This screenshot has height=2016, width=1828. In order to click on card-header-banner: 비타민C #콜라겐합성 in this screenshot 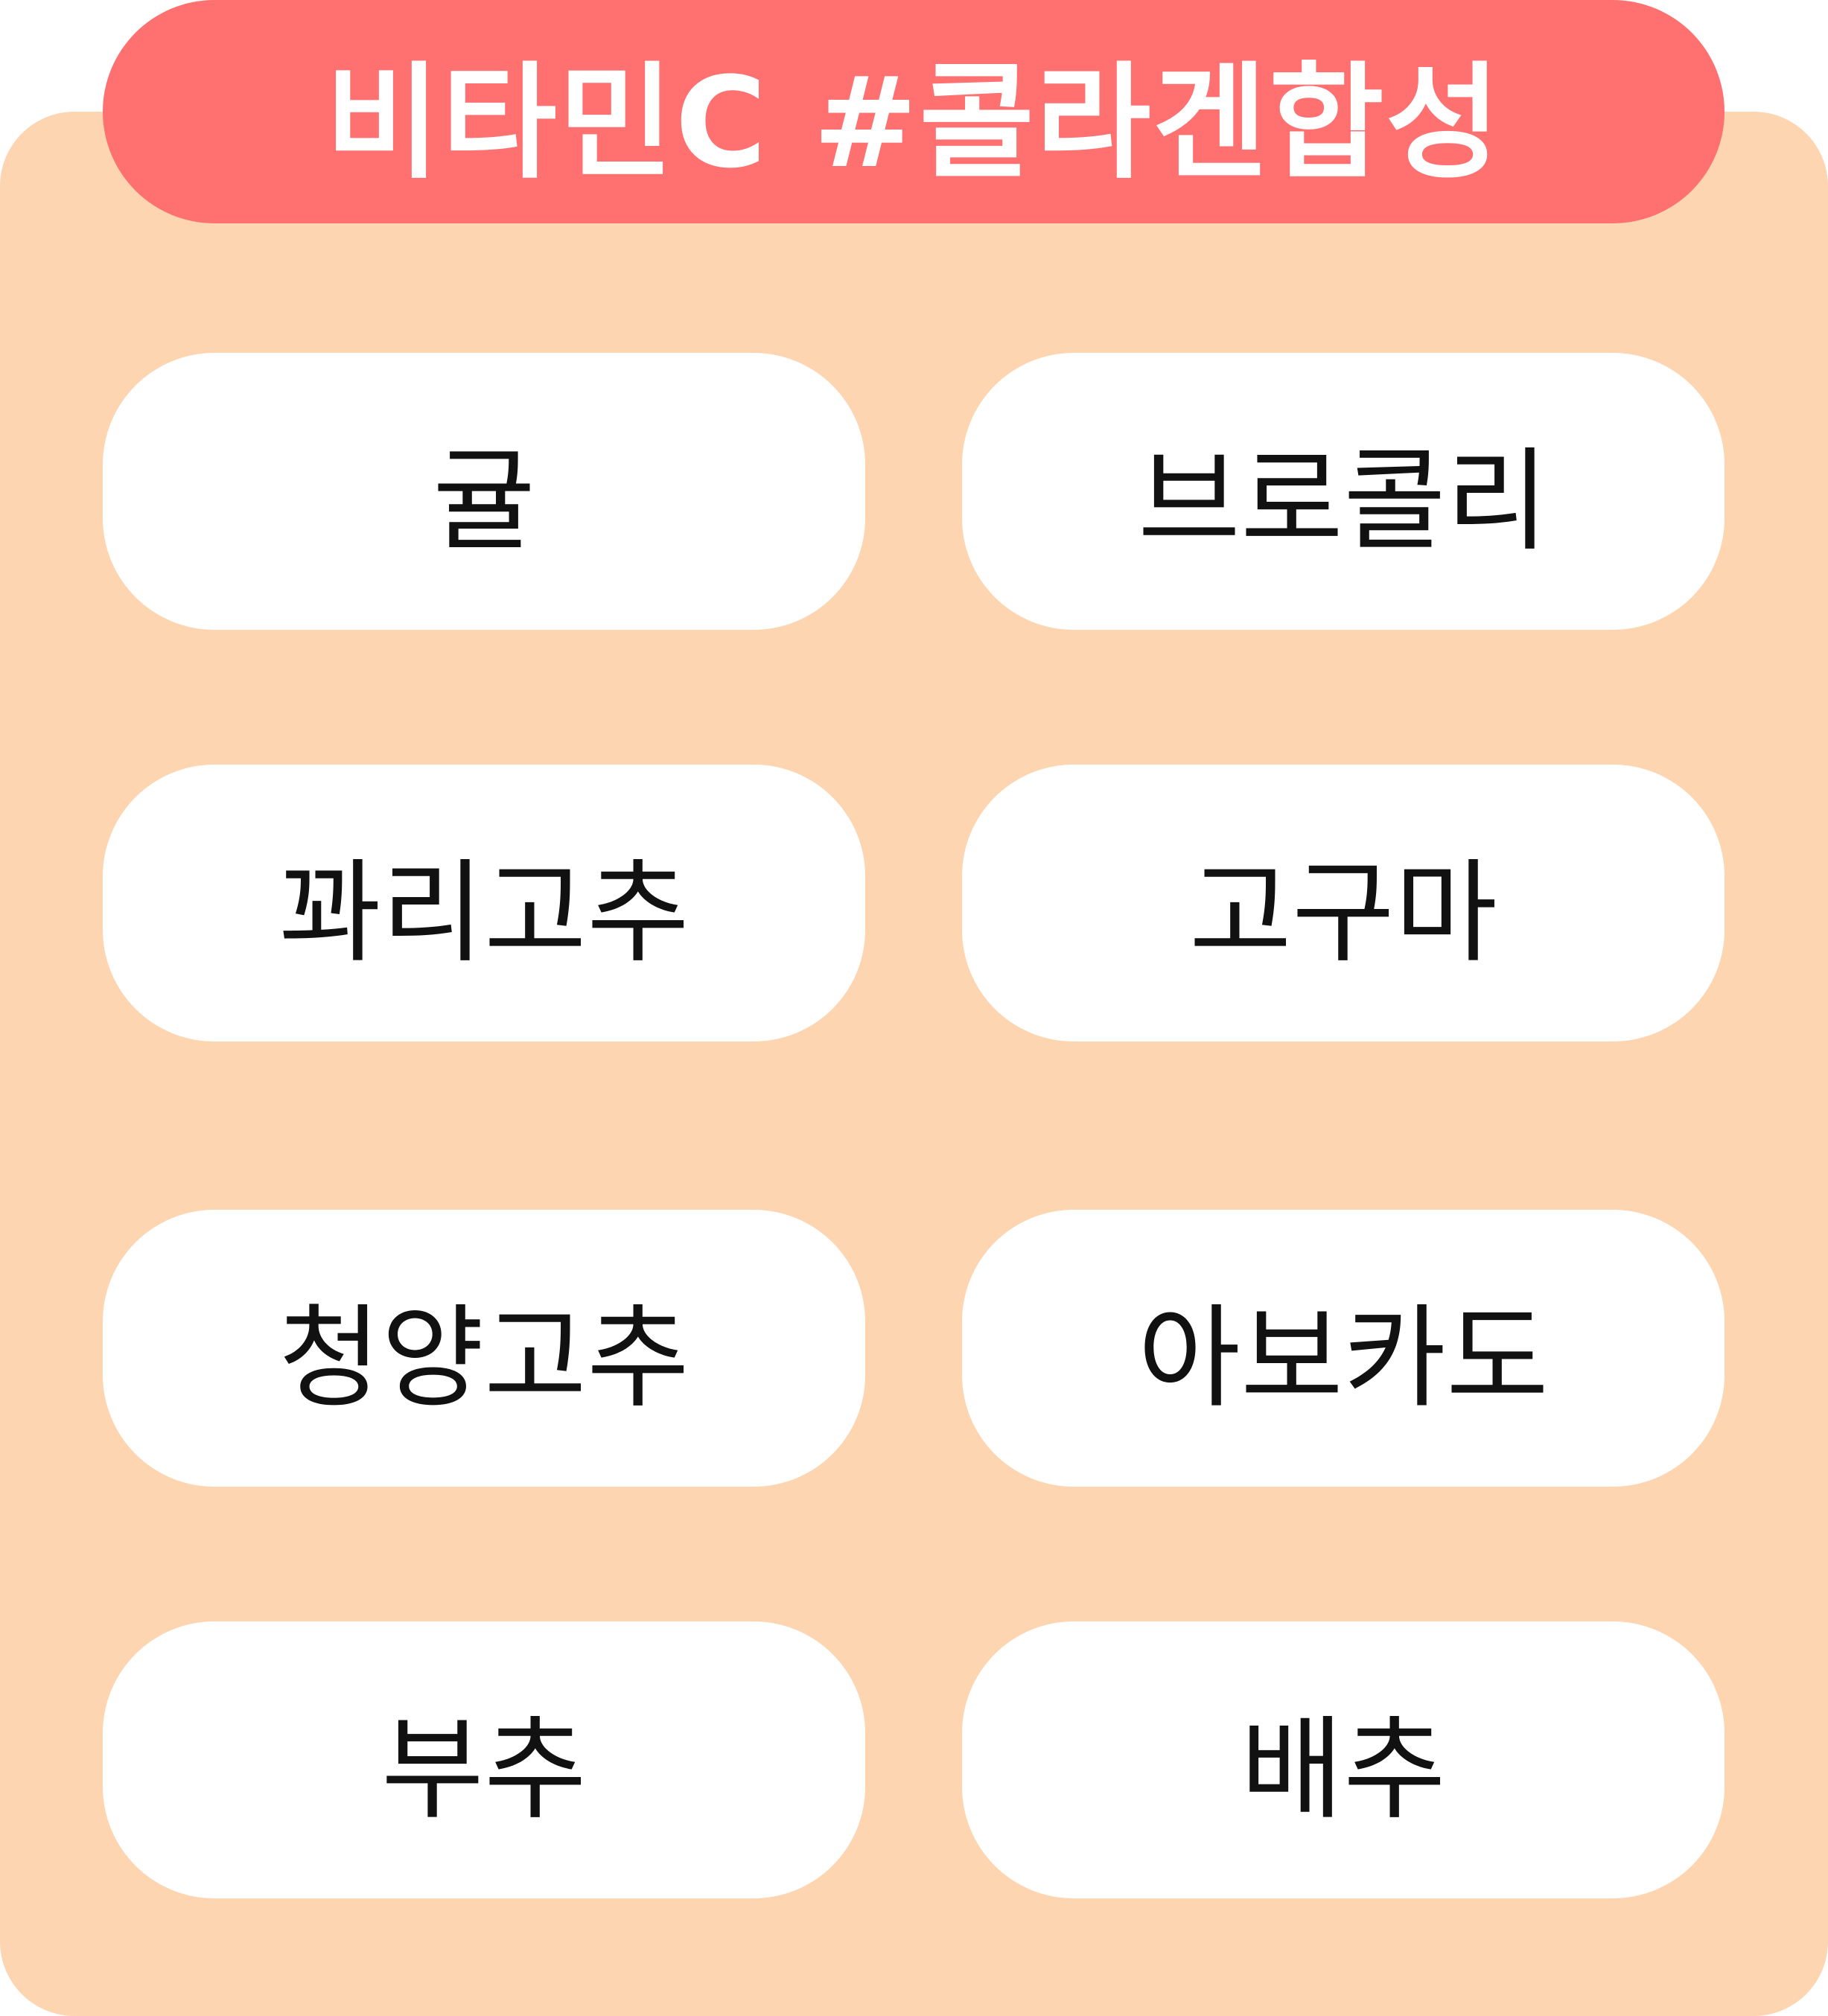, I will do `click(914, 111)`.